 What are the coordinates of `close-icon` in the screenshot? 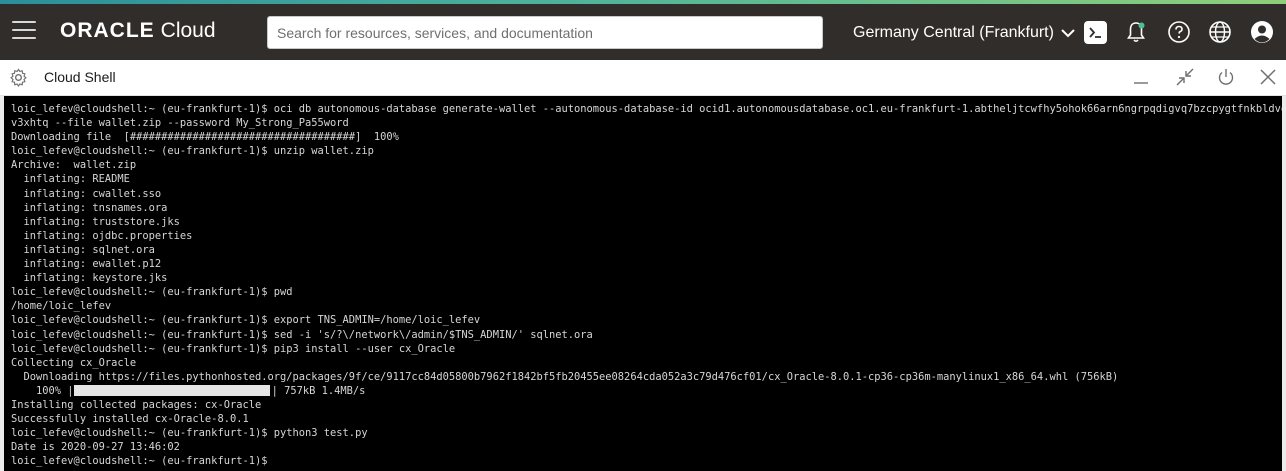 It's located at (1268, 77).